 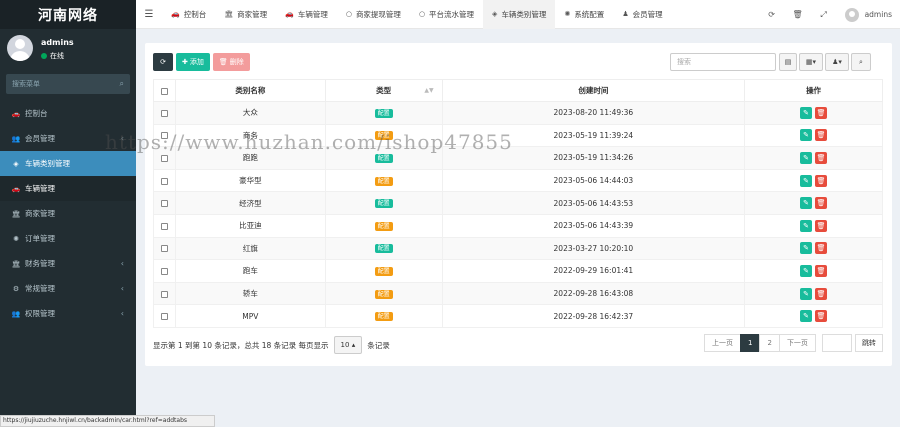 What do you see at coordinates (348, 345) in the screenshot?
I see `page-size-select: 10 ▴` at bounding box center [348, 345].